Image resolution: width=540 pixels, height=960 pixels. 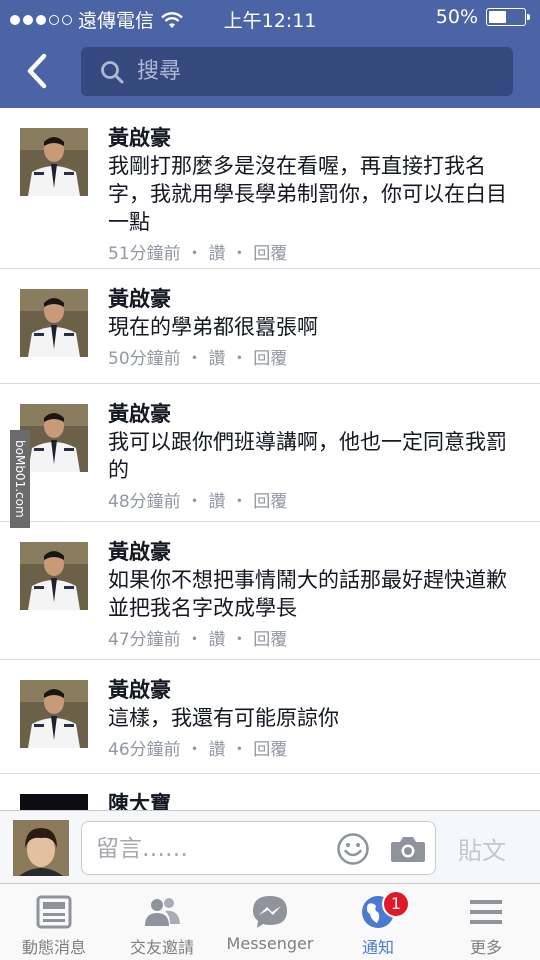 I want to click on my-avatar, so click(x=41, y=848).